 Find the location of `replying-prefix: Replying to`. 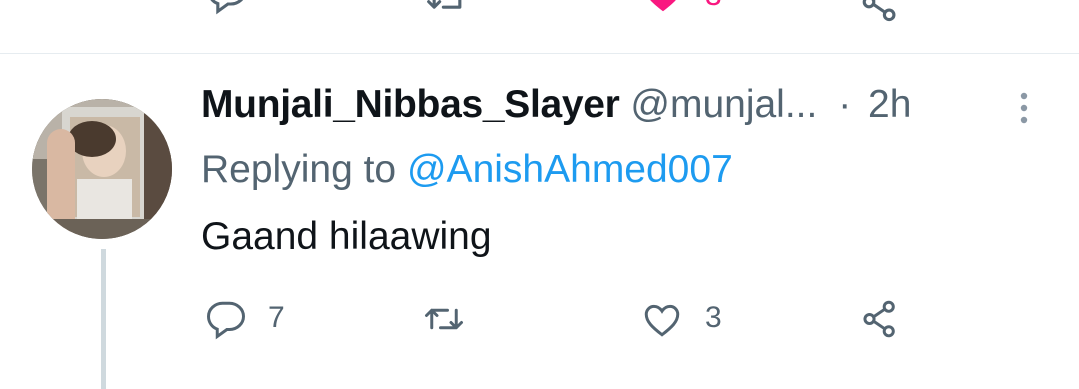

replying-prefix: Replying to is located at coordinates (299, 169).